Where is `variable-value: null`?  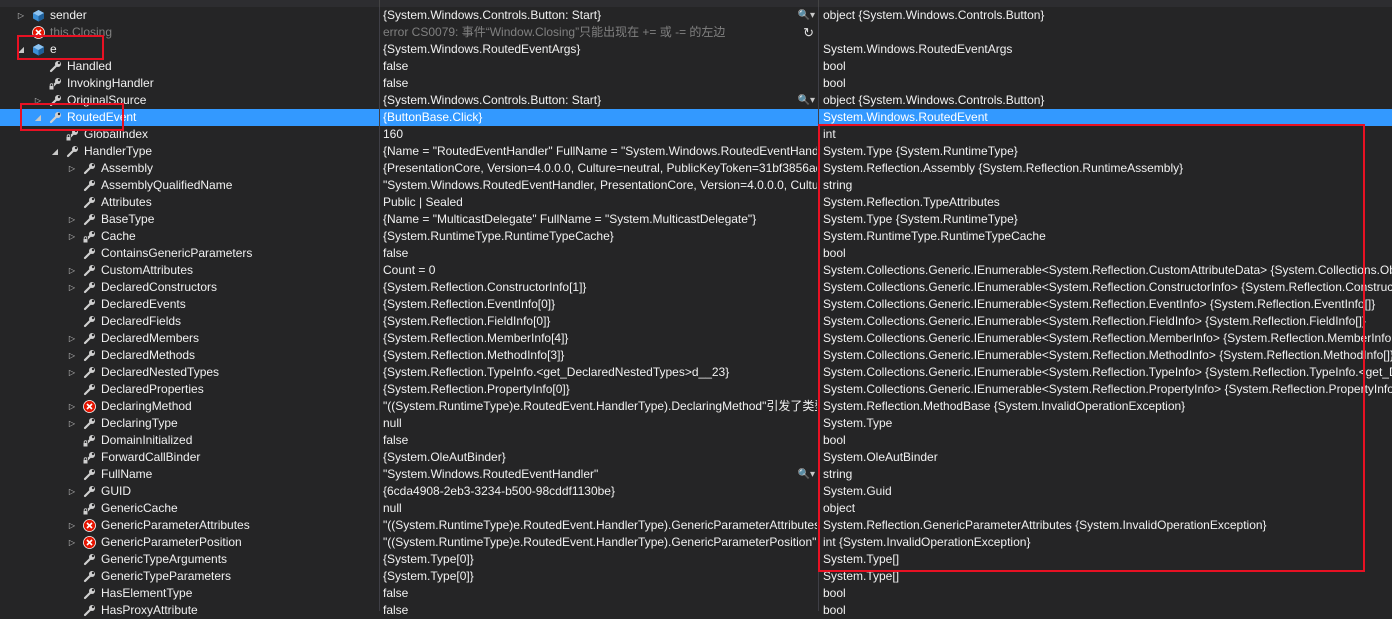 variable-value: null is located at coordinates (392, 508).